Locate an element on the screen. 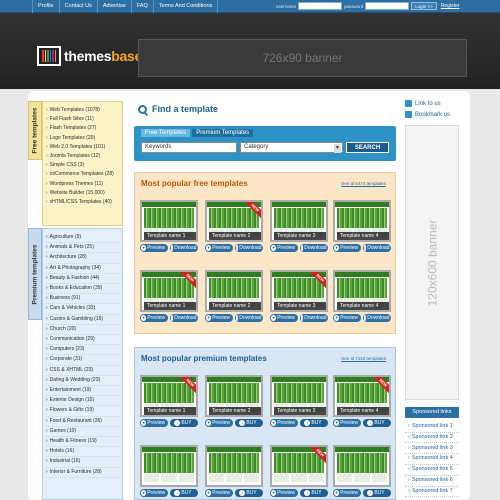 The height and width of the screenshot is (500, 500). template-card: Template name 2 ● Preview ↓ Download is located at coordinates (234, 296).